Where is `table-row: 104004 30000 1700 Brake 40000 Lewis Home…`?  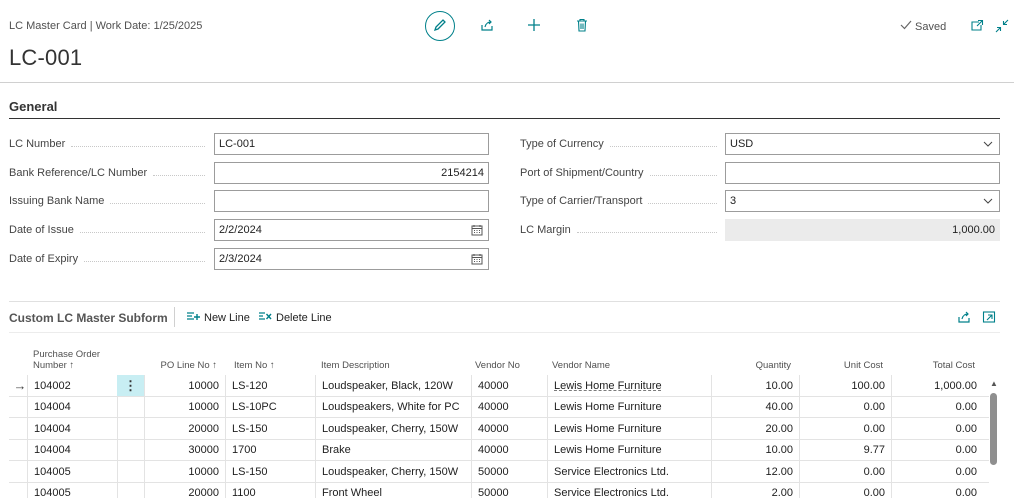 table-row: 104004 30000 1700 Brake 40000 Lewis Home… is located at coordinates (499, 450).